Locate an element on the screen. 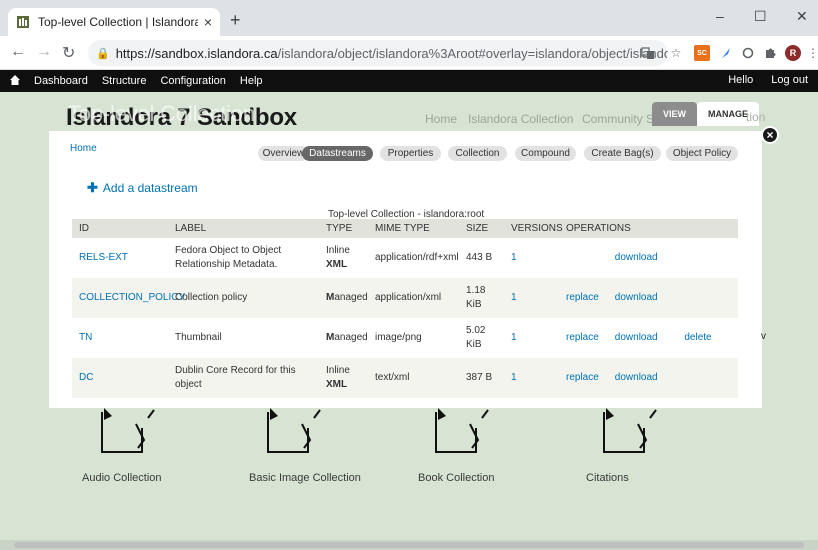  scrollbar-thumb is located at coordinates (409, 545).